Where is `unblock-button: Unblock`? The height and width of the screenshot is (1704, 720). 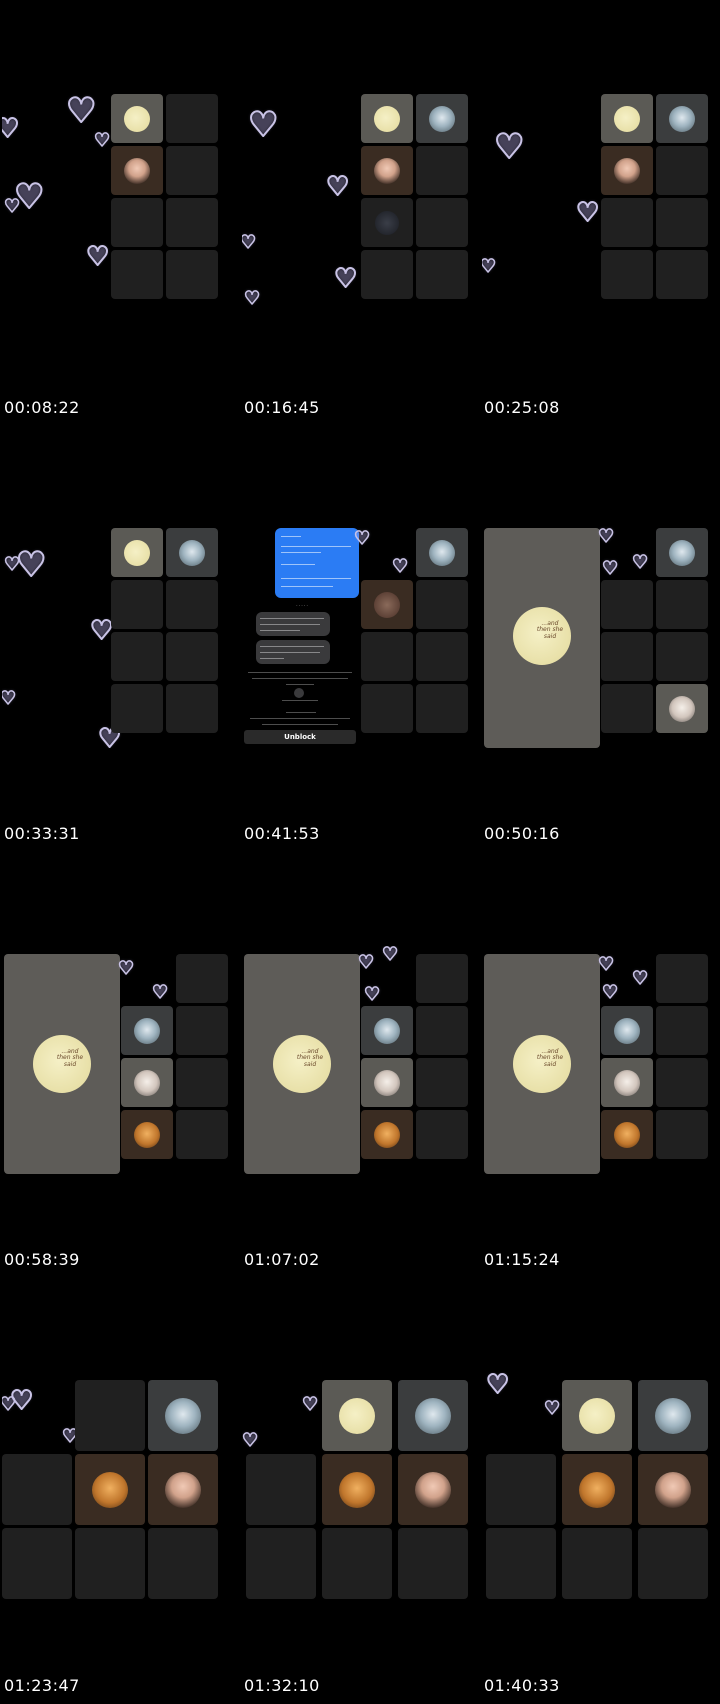
unblock-button: Unblock is located at coordinates (300, 737).